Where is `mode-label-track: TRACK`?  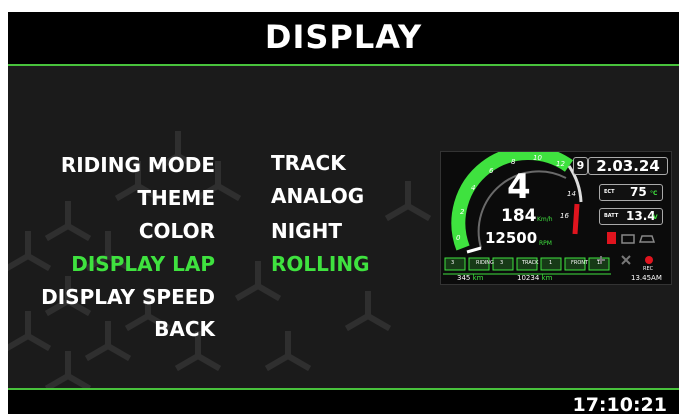 mode-label-track: TRACK is located at coordinates (530, 263).